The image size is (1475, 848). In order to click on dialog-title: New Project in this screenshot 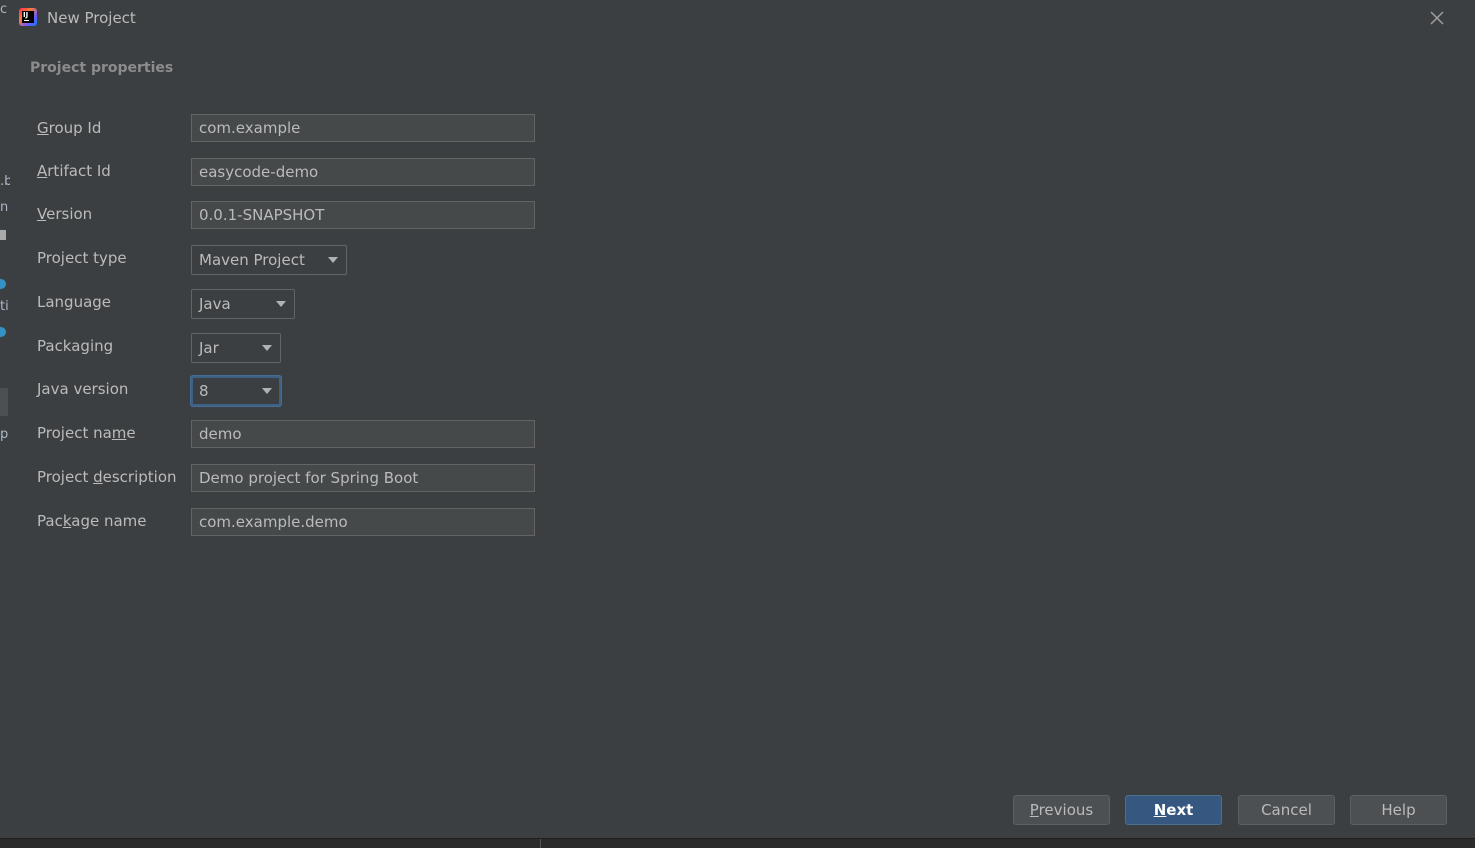, I will do `click(91, 18)`.